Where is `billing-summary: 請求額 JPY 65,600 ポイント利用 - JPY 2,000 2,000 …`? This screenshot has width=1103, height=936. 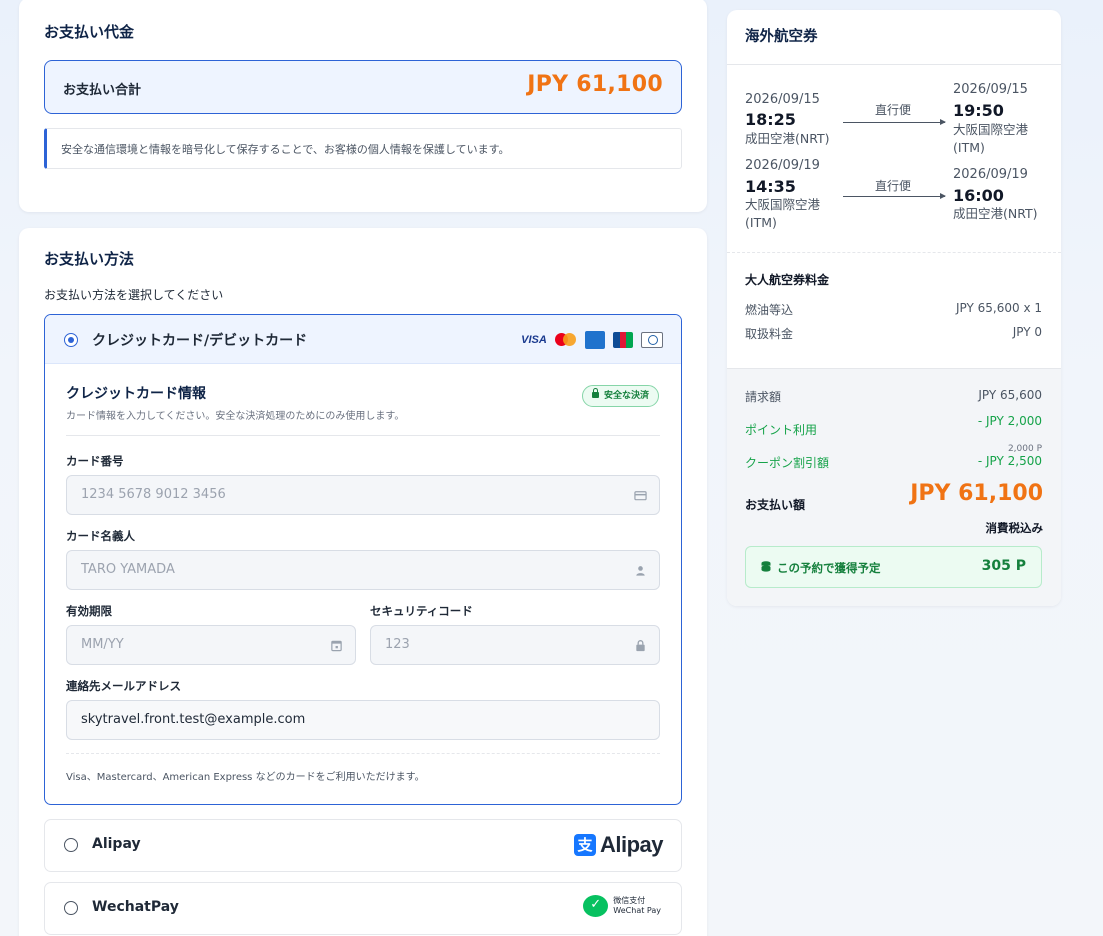 billing-summary: 請求額 JPY 65,600 ポイント利用 - JPY 2,000 2,000 … is located at coordinates (894, 487).